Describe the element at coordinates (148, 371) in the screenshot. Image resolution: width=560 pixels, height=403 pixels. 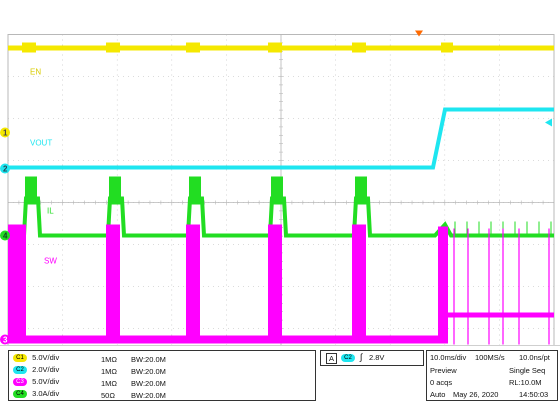
I see `c2-bandwidth: BW:20.0M` at that location.